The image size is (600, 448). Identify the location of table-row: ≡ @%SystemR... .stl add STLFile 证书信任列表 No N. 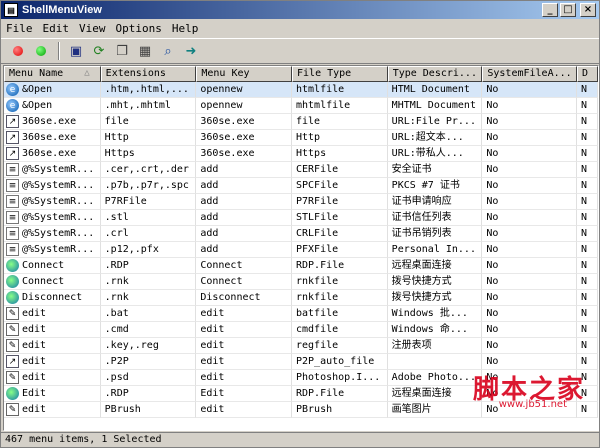
(301, 218).